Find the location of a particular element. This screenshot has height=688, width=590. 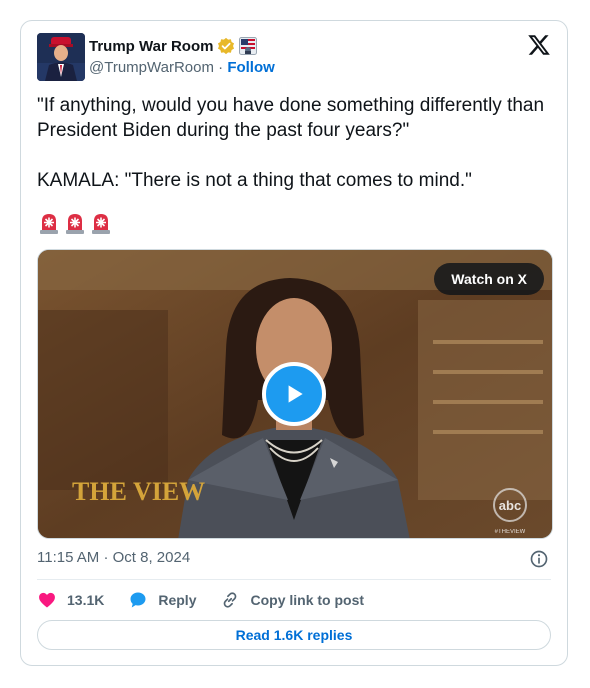

show-logo: THE VIEW is located at coordinates (138, 491).